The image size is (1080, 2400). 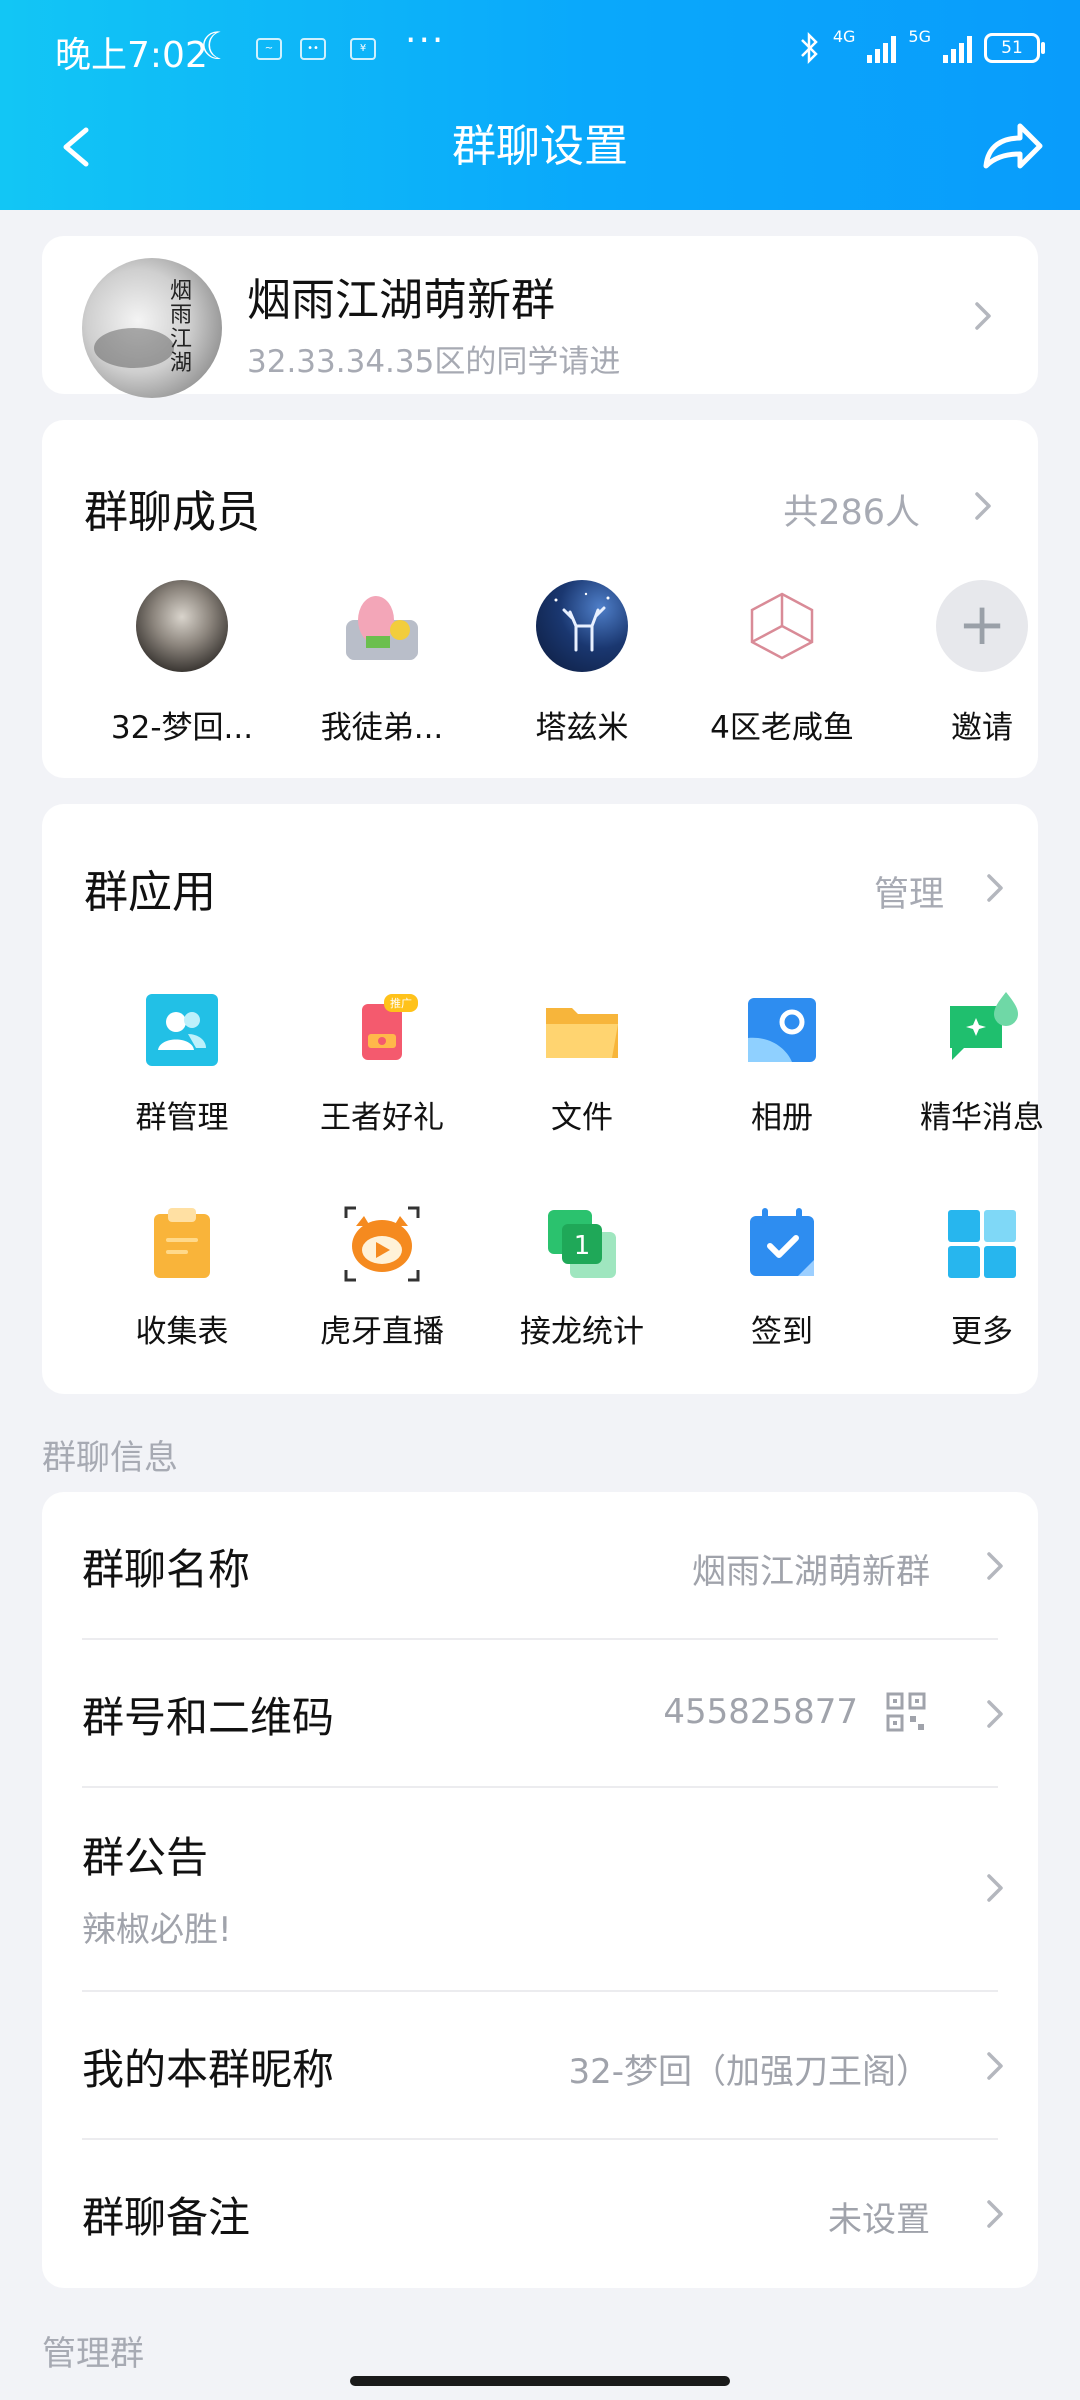 What do you see at coordinates (582, 1332) in the screenshot?
I see `app-label: 接龙统计` at bounding box center [582, 1332].